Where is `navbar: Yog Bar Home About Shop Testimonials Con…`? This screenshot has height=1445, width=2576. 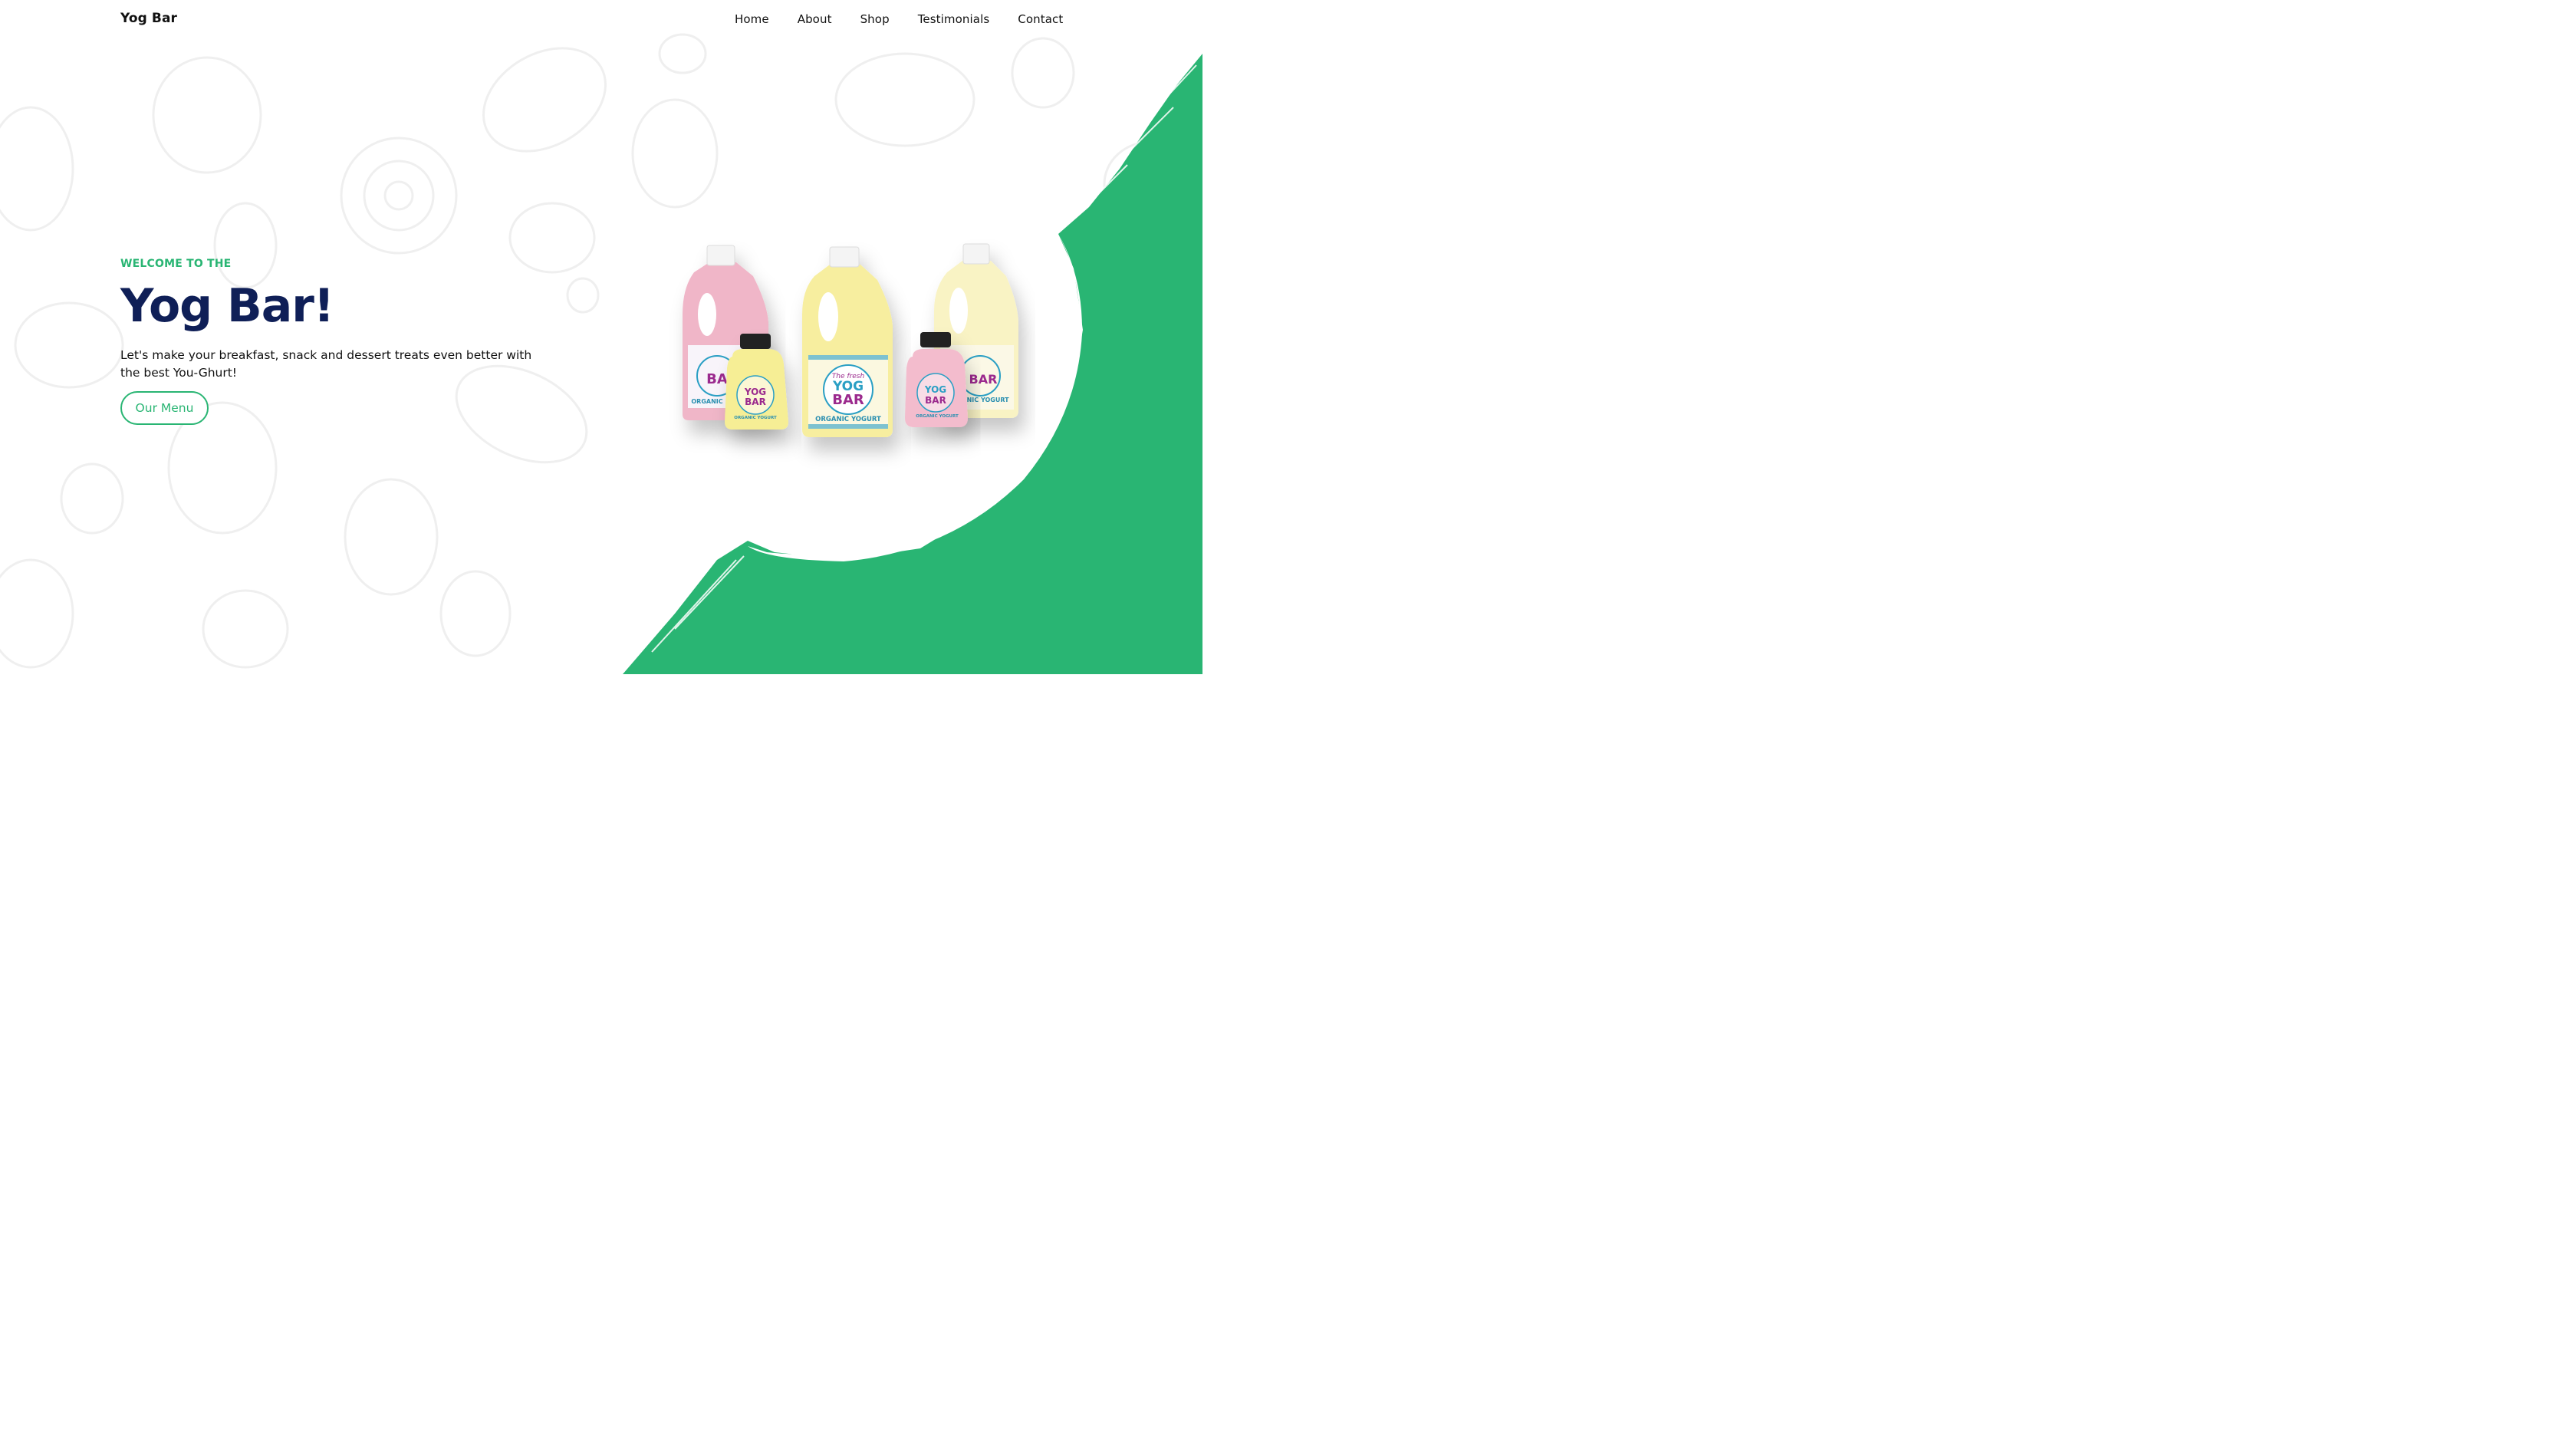 navbar: Yog Bar Home About Shop Testimonials Con… is located at coordinates (601, 20).